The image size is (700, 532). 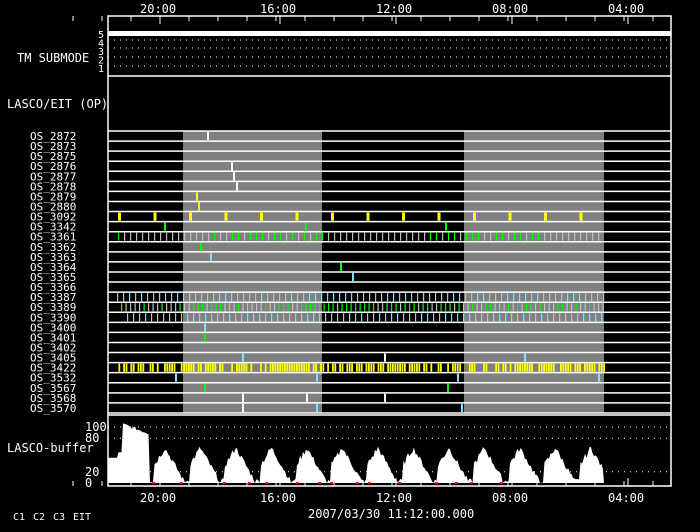 I want to click on tm-submode-label: TM SUBMODE, so click(x=53, y=58).